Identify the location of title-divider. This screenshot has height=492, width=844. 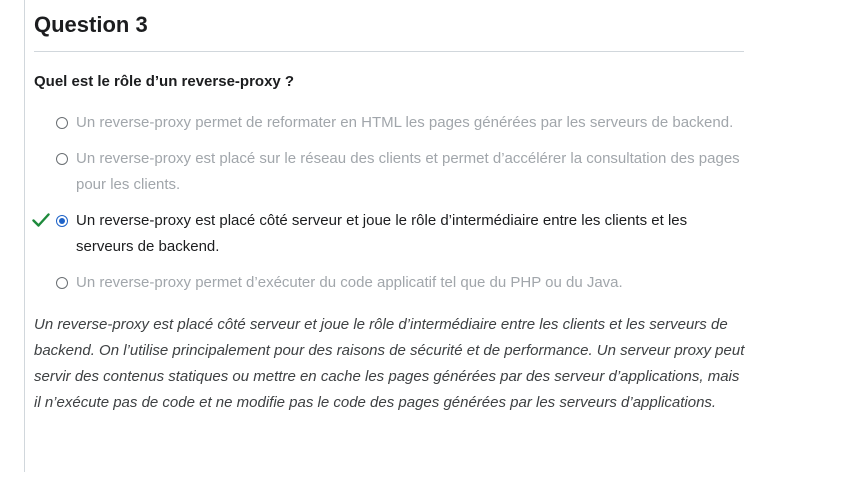
(389, 51).